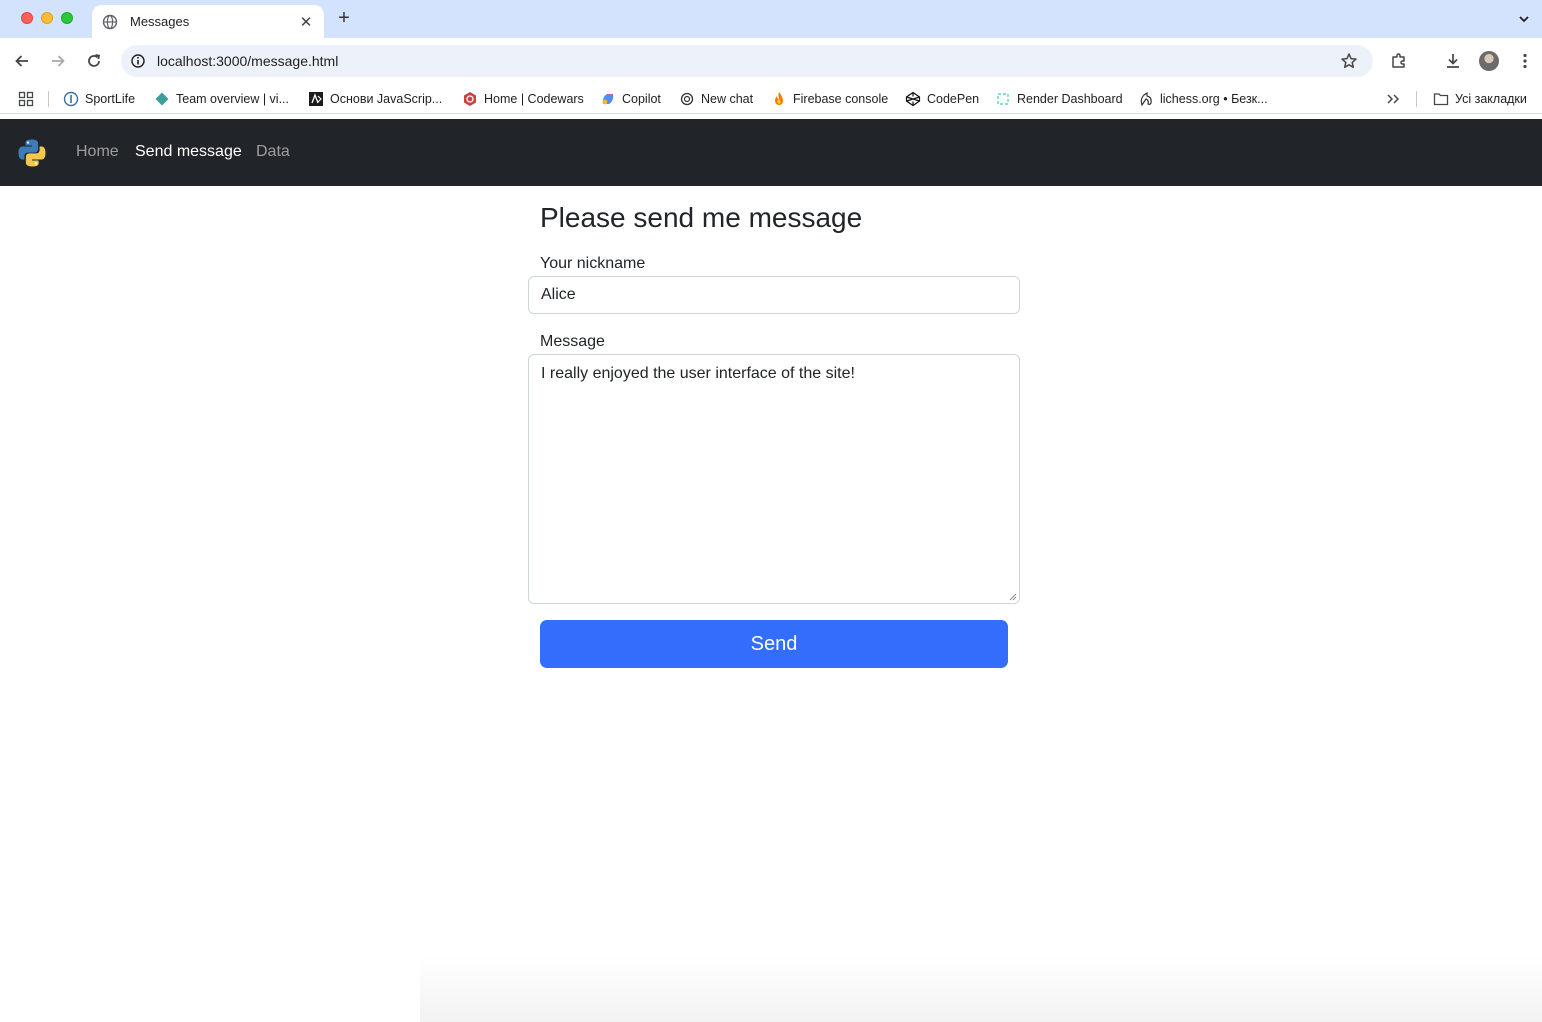 Image resolution: width=1542 pixels, height=1022 pixels. I want to click on bookmark-new-chat: New chat, so click(716, 99).